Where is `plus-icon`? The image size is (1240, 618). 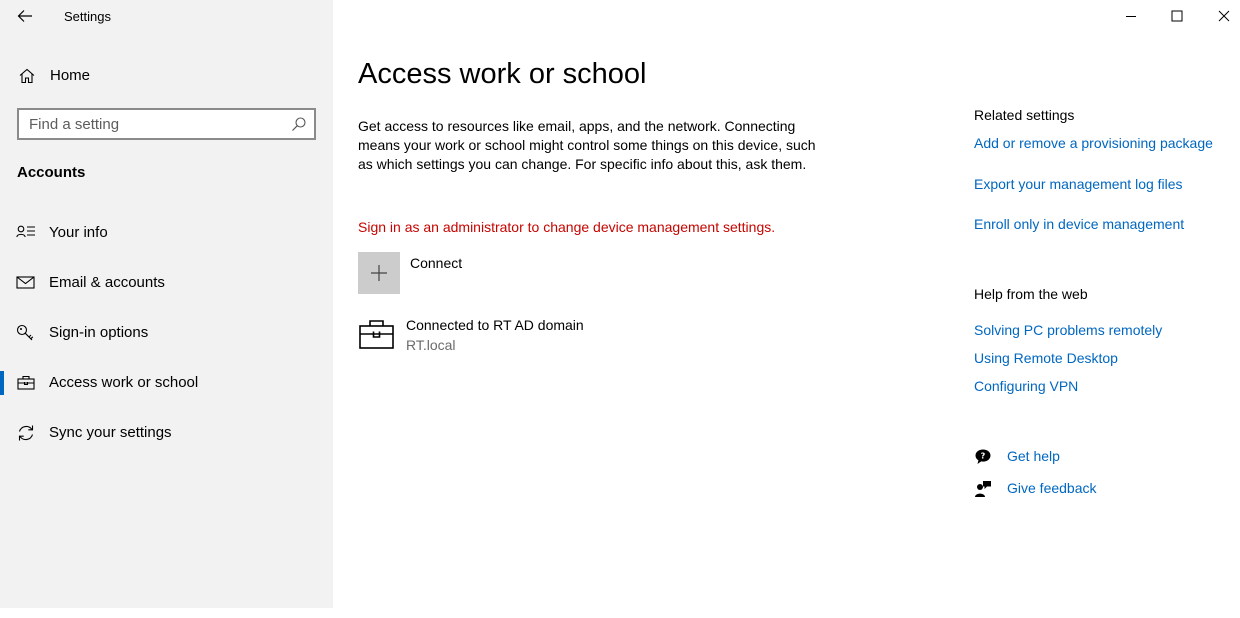 plus-icon is located at coordinates (379, 273).